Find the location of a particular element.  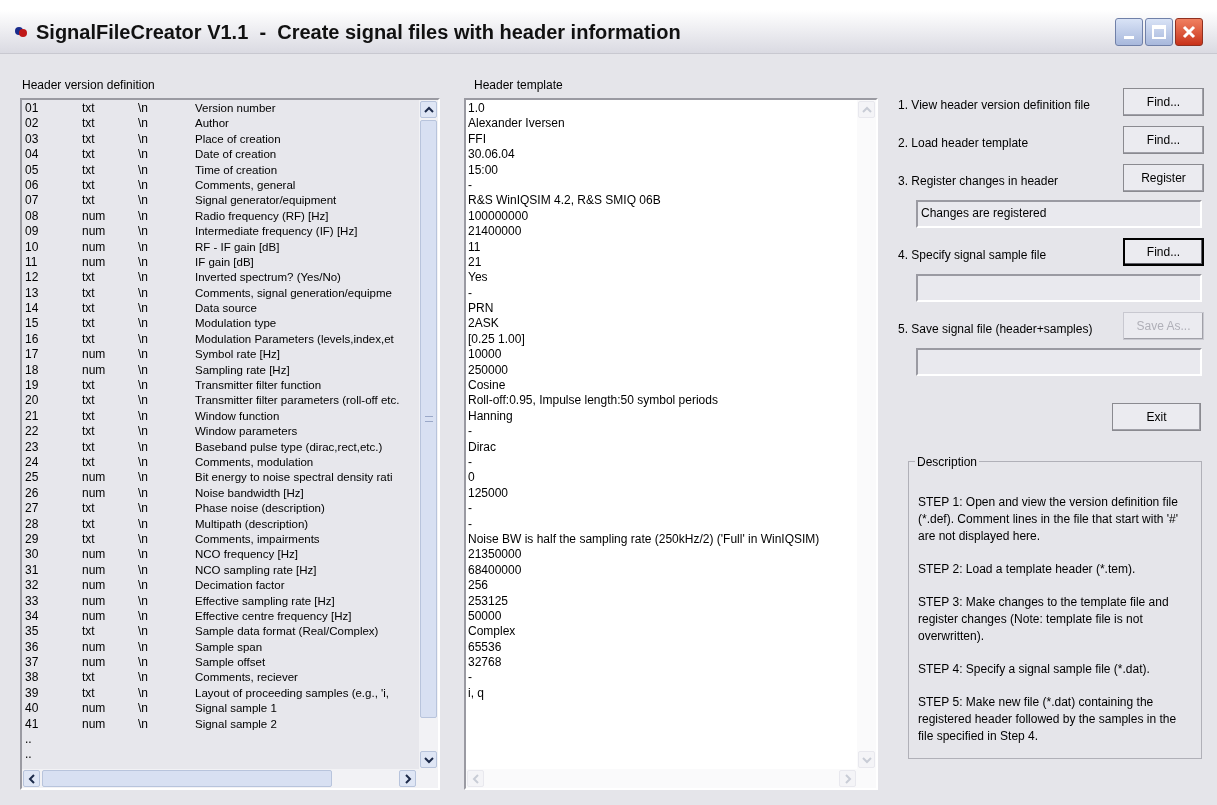

maximize-button is located at coordinates (1159, 31).